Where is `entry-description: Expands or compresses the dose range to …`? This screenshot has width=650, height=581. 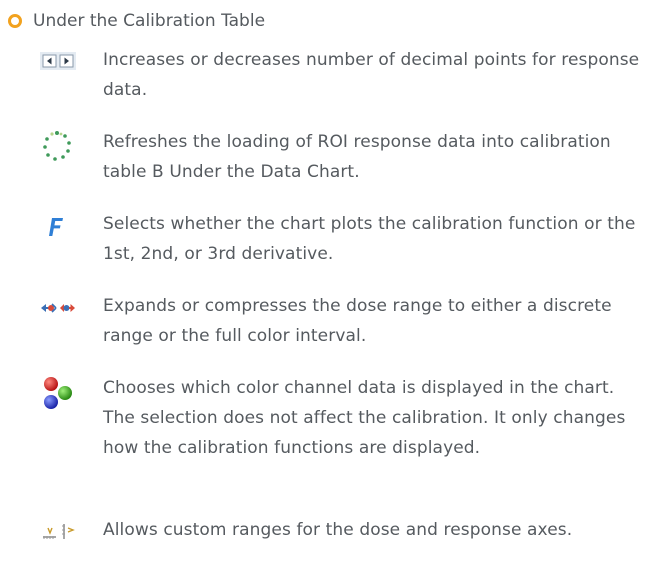
entry-description: Expands or compresses the dose range to … is located at coordinates (357, 321).